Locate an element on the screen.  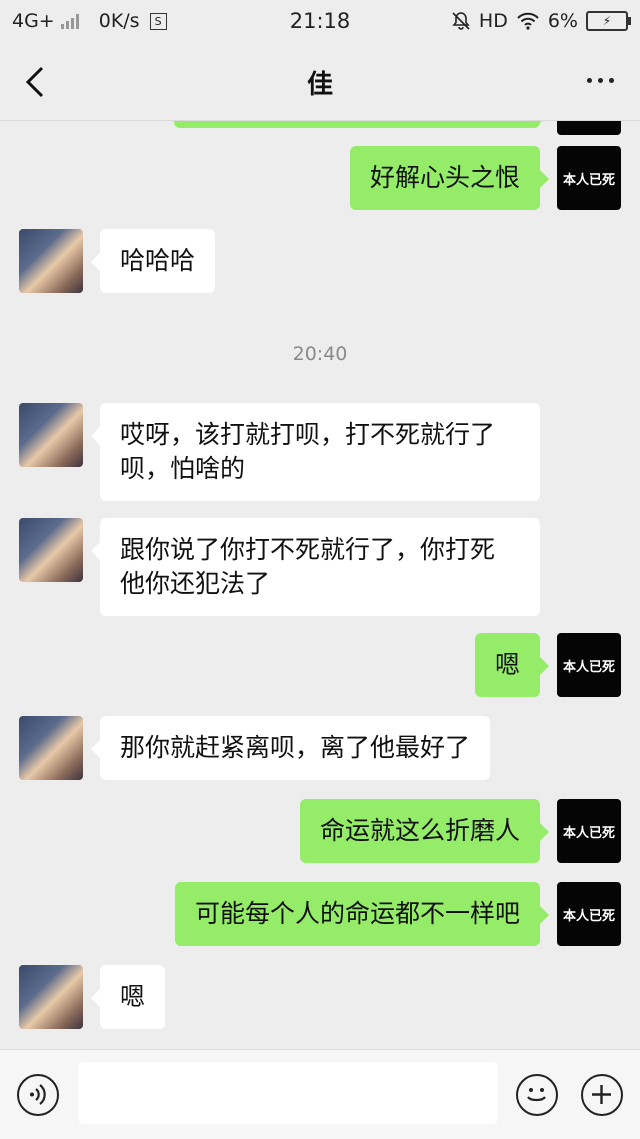
emoji-icon is located at coordinates (536, 1095).